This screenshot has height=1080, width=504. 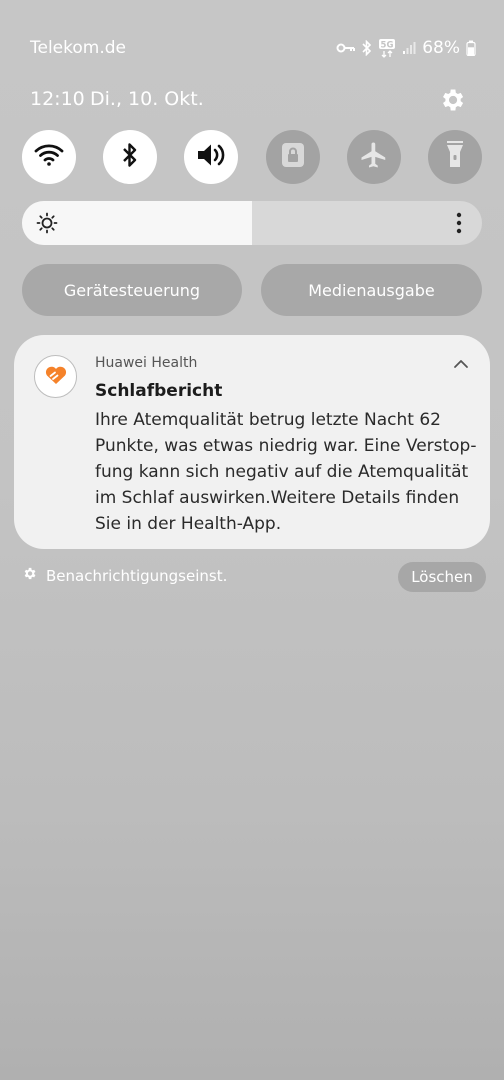 I want to click on quick-settings-tiles, so click(x=252, y=157).